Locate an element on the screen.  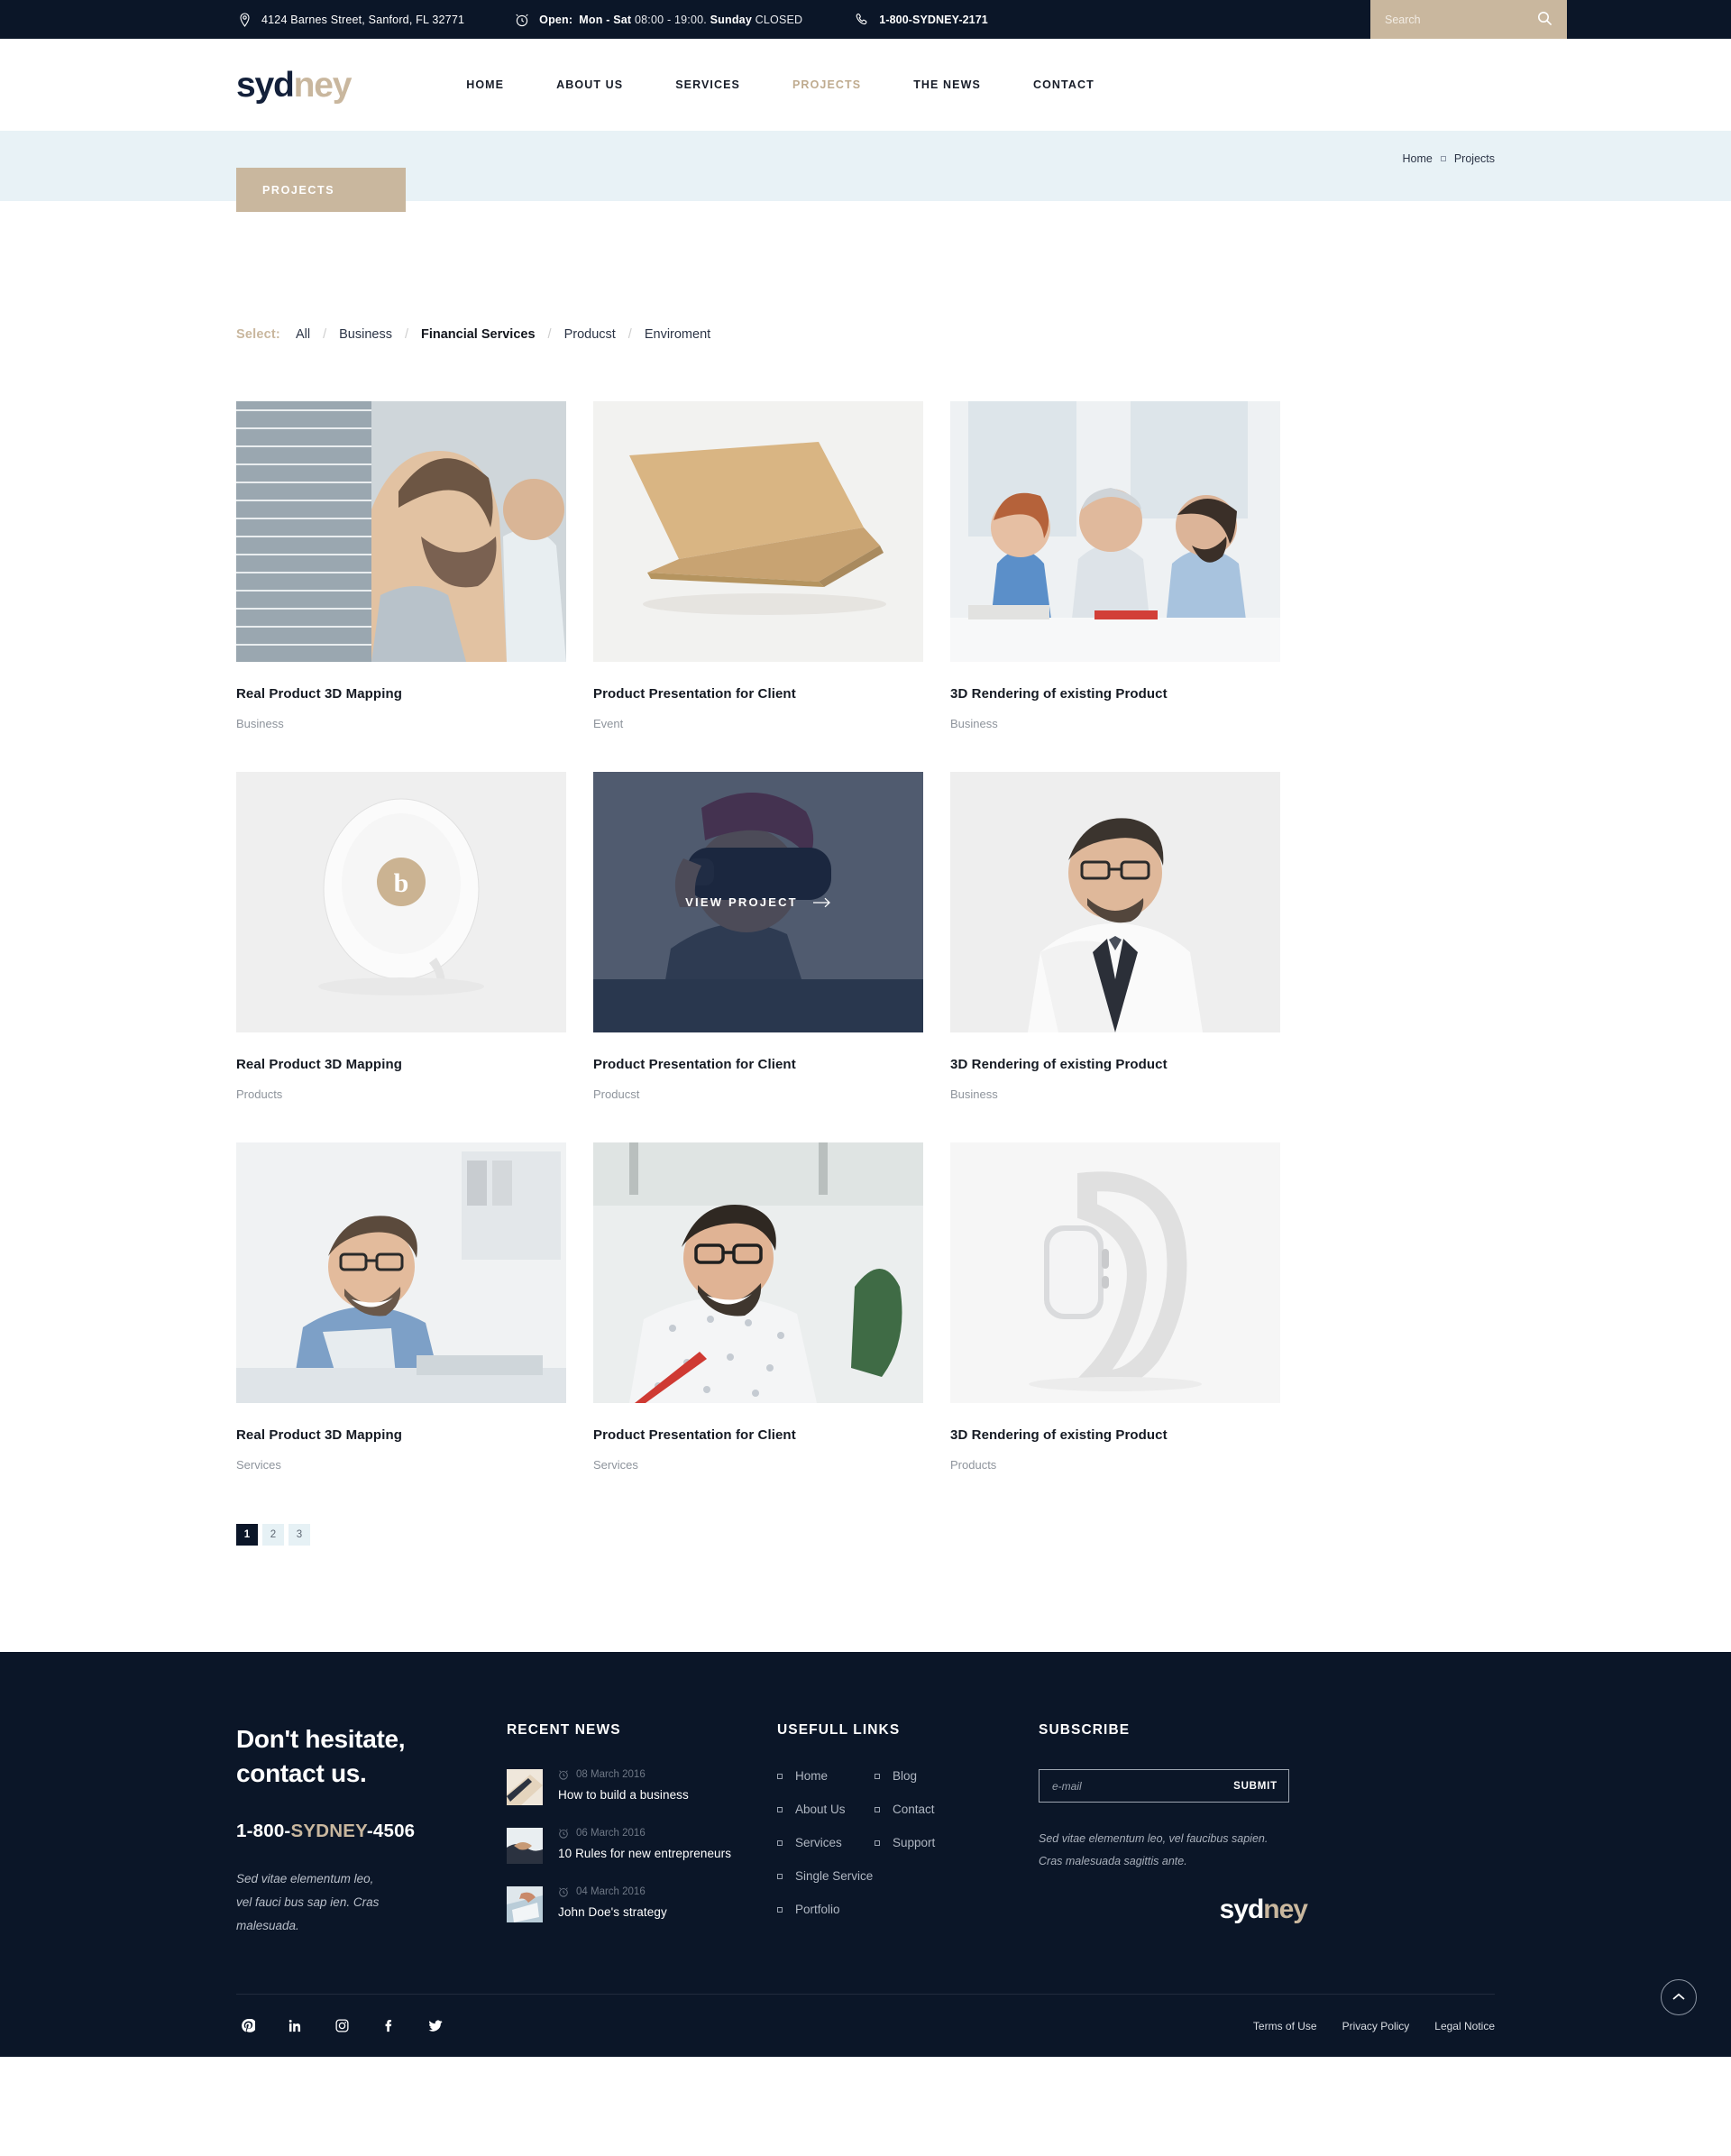
project-category: Event is located at coordinates (608, 723).